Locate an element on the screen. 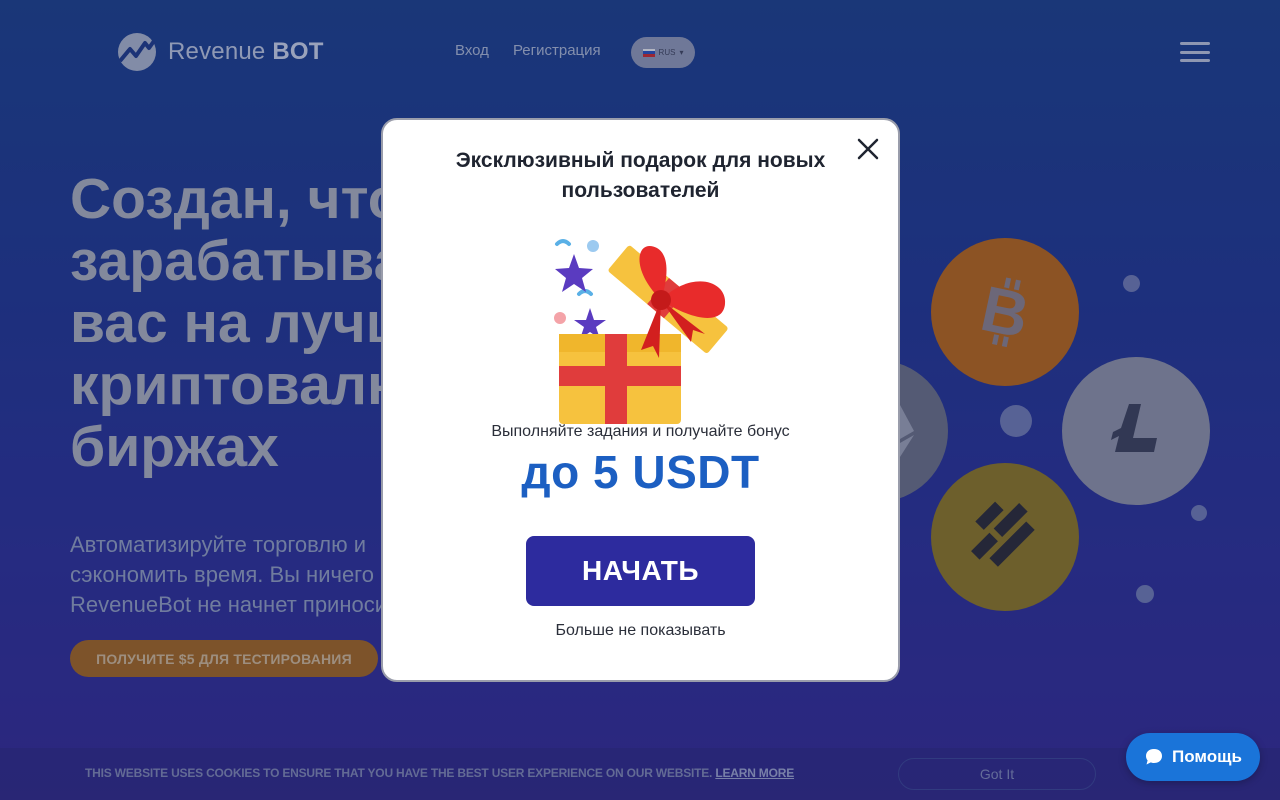 Image resolution: width=1280 pixels, height=800 pixels. help-button-label: Помощь is located at coordinates (1207, 756).